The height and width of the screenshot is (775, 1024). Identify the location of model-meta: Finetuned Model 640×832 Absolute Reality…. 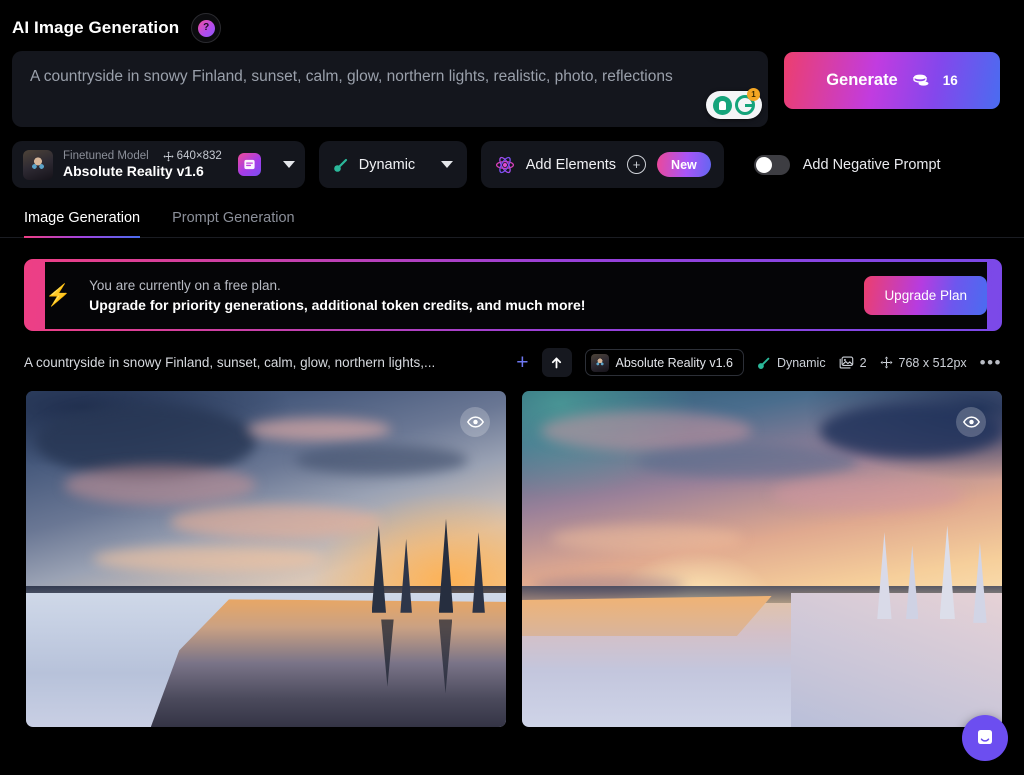
(142, 164).